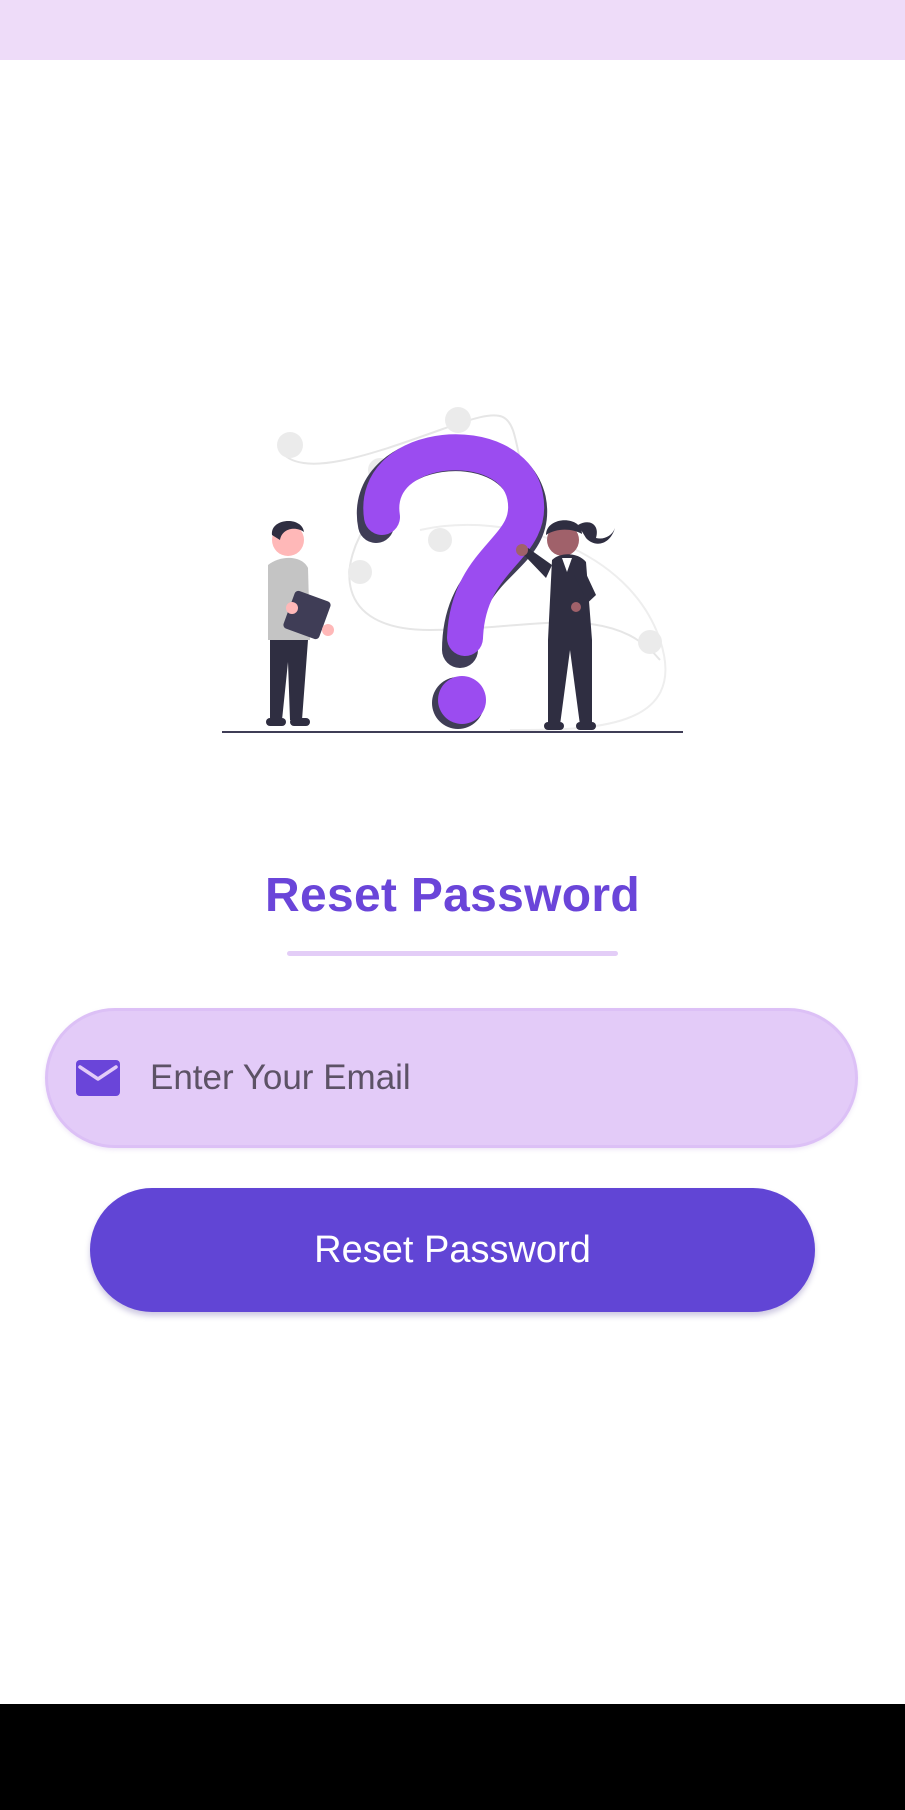 This screenshot has width=905, height=1810. I want to click on navigation-bar, so click(452, 1757).